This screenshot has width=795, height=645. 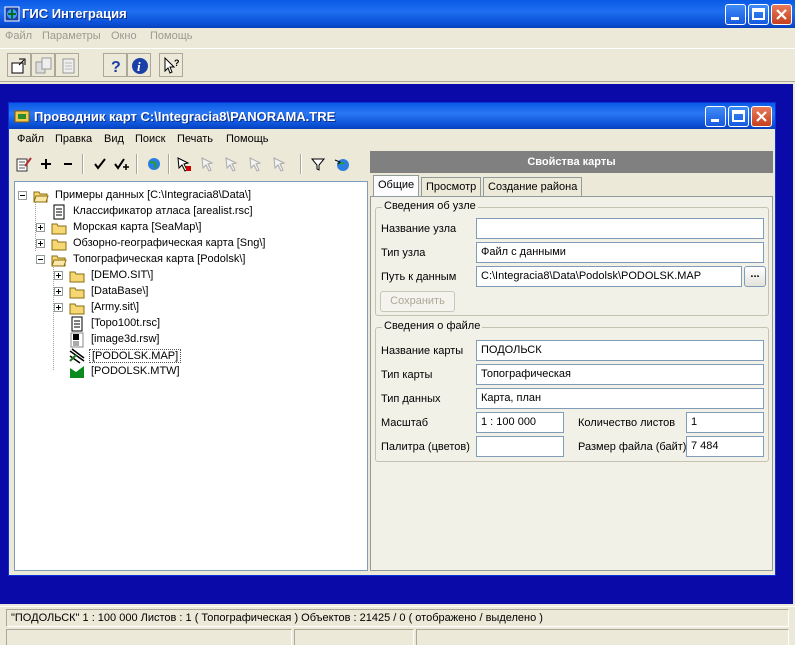 I want to click on app-menu-window: Окно, so click(x=124, y=36).